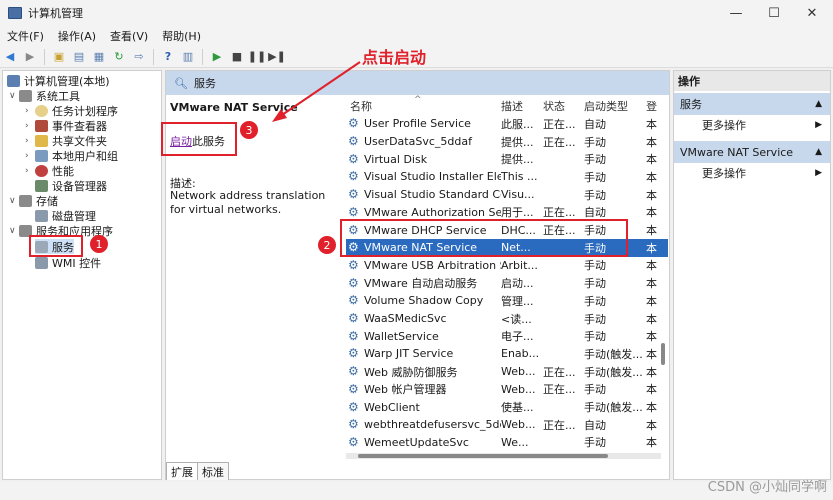  I want to click on watermark: CSDN @小灿同学啊, so click(767, 487).